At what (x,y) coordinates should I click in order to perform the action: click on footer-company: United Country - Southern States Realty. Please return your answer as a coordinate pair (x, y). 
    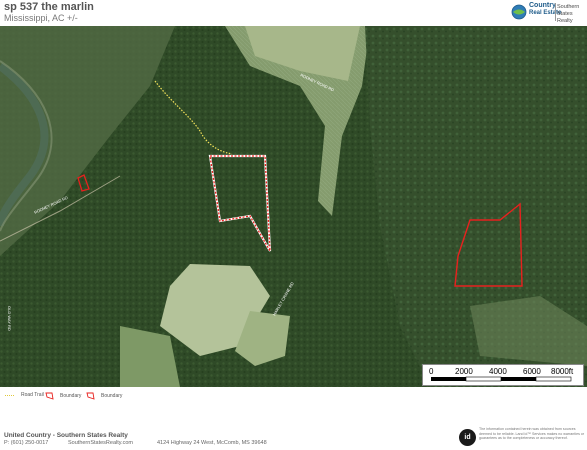
    Looking at the image, I should click on (66, 435).